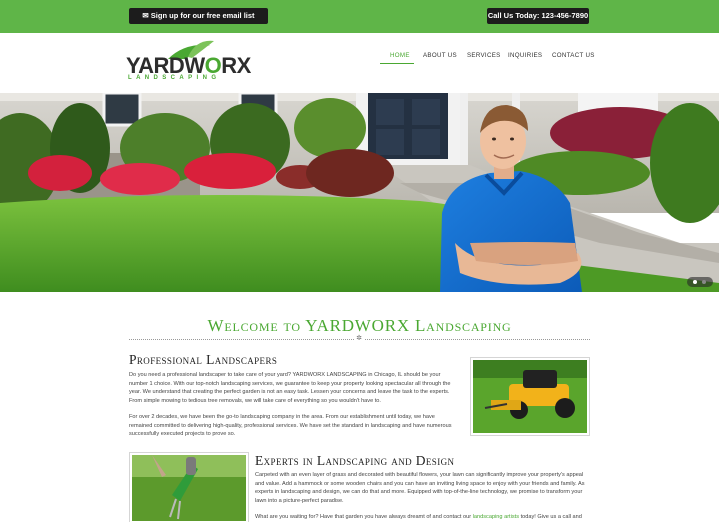  I want to click on email-signup-button: ✉ Sign up for our free email list, so click(198, 16).